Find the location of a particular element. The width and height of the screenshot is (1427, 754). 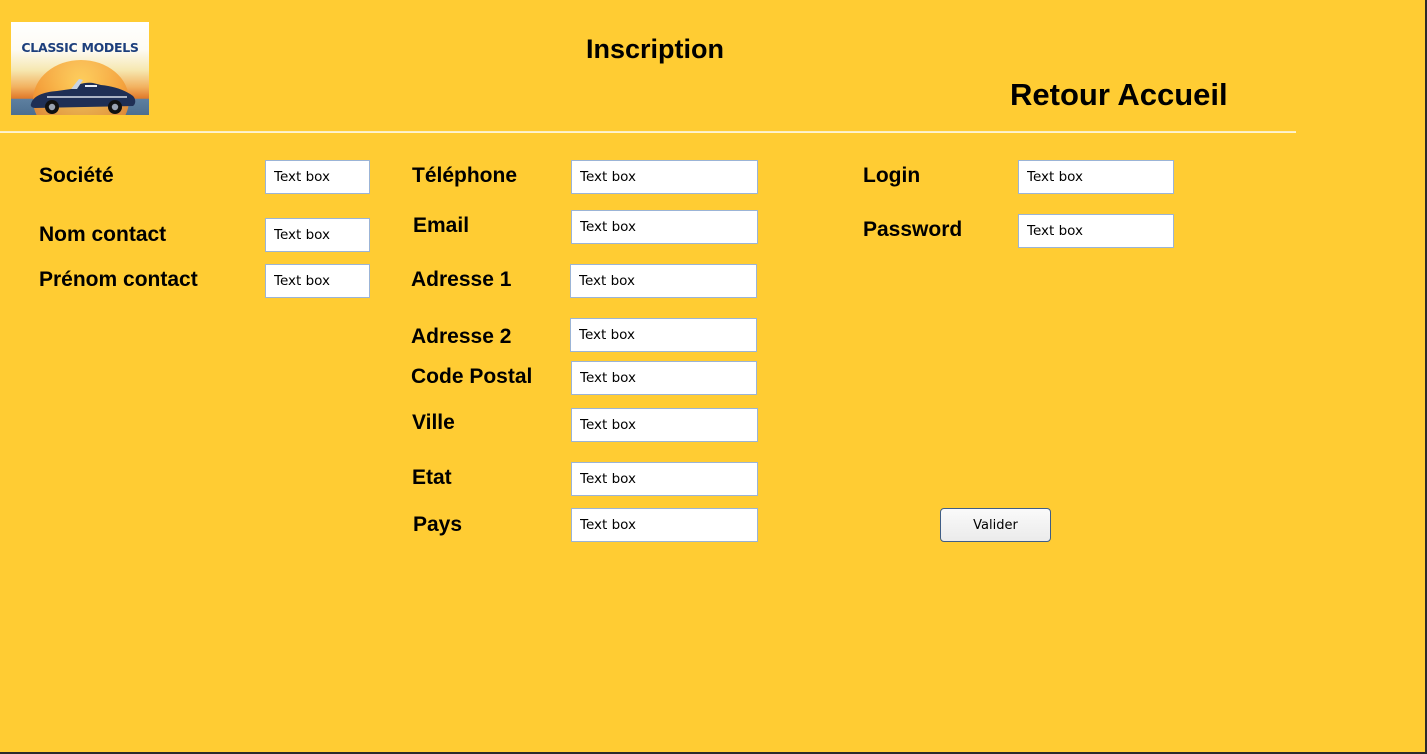

password-label: Password is located at coordinates (913, 229).